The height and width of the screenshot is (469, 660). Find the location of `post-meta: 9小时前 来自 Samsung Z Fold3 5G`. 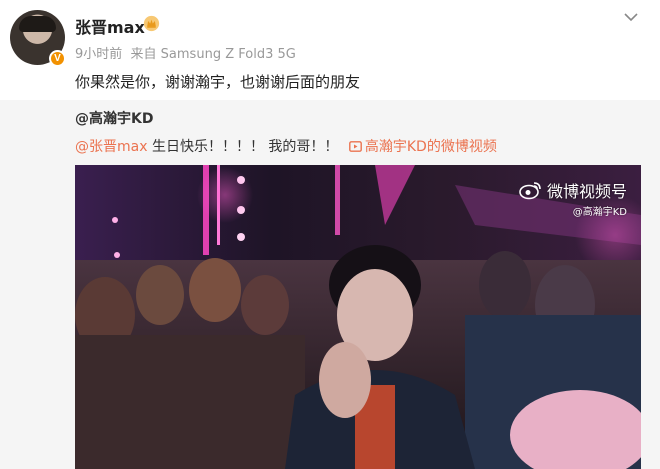

post-meta: 9小时前 来自 Samsung Z Fold3 5G is located at coordinates (185, 52).